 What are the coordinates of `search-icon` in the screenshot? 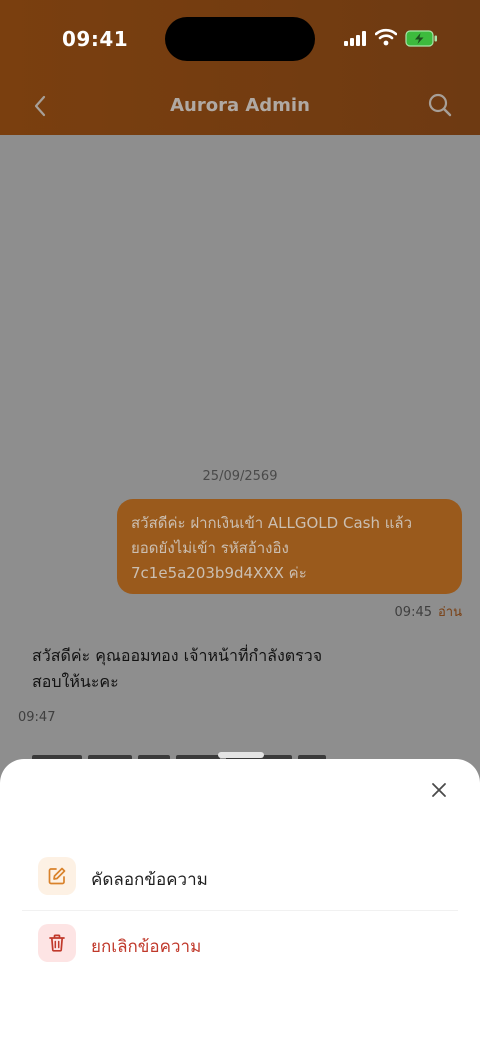 It's located at (440, 105).